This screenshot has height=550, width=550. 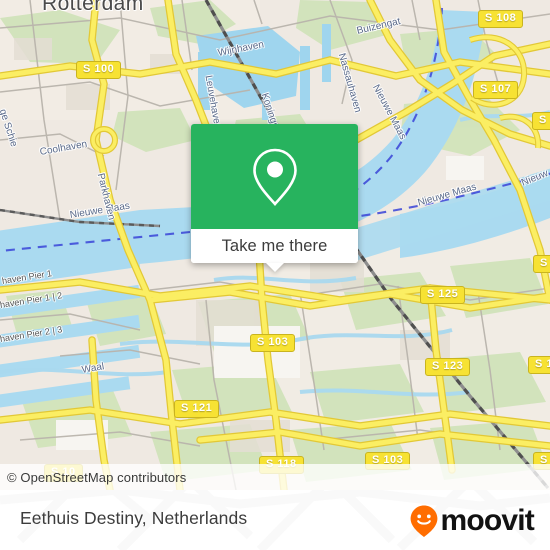 What do you see at coordinates (424, 521) in the screenshot?
I see `moovit-smiley-pin-icon` at bounding box center [424, 521].